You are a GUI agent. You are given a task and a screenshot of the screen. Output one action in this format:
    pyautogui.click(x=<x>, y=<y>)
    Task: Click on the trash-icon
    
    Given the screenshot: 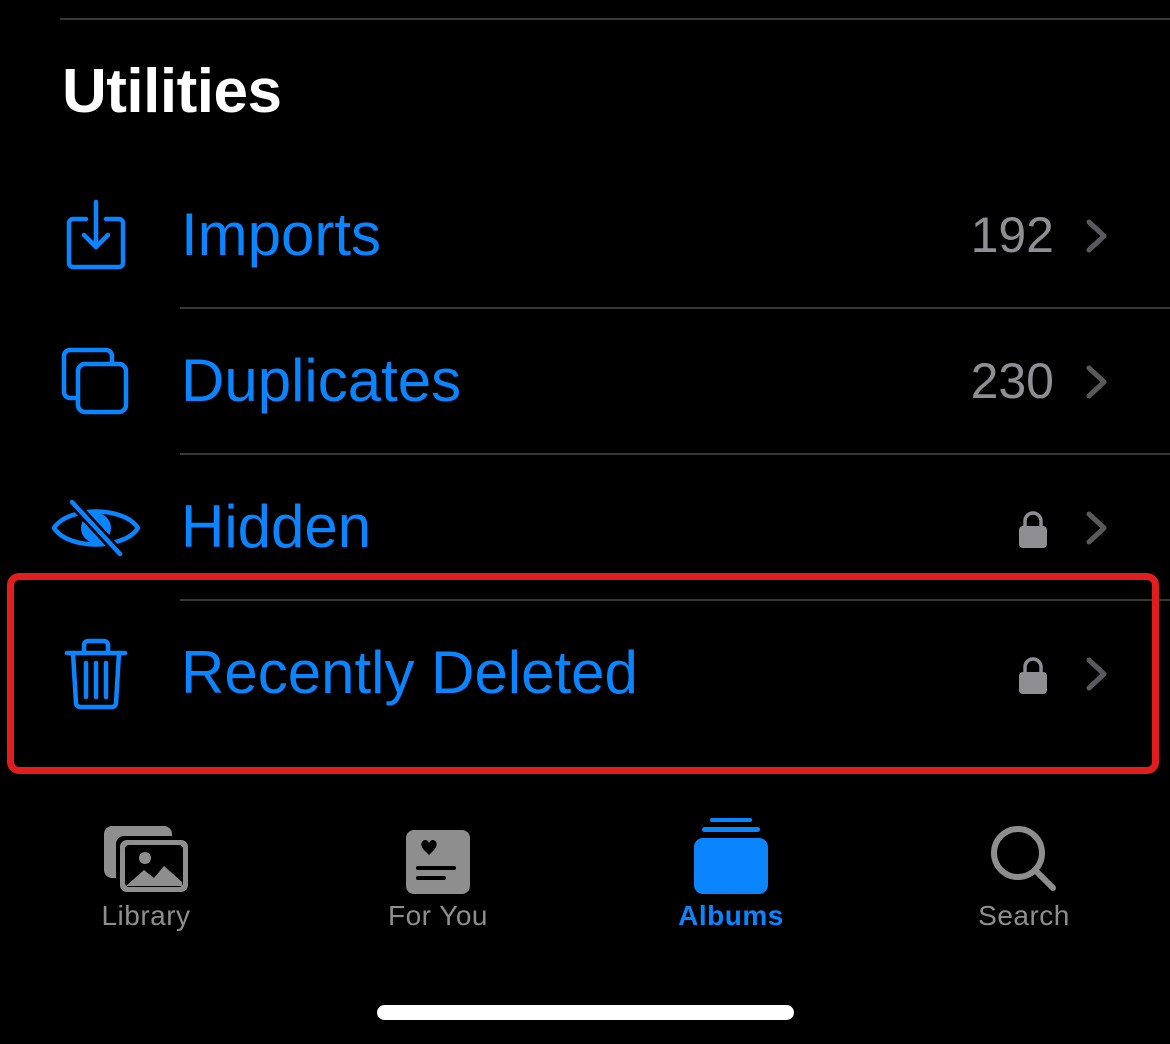 What is the action you would take?
    pyautogui.click(x=96, y=674)
    